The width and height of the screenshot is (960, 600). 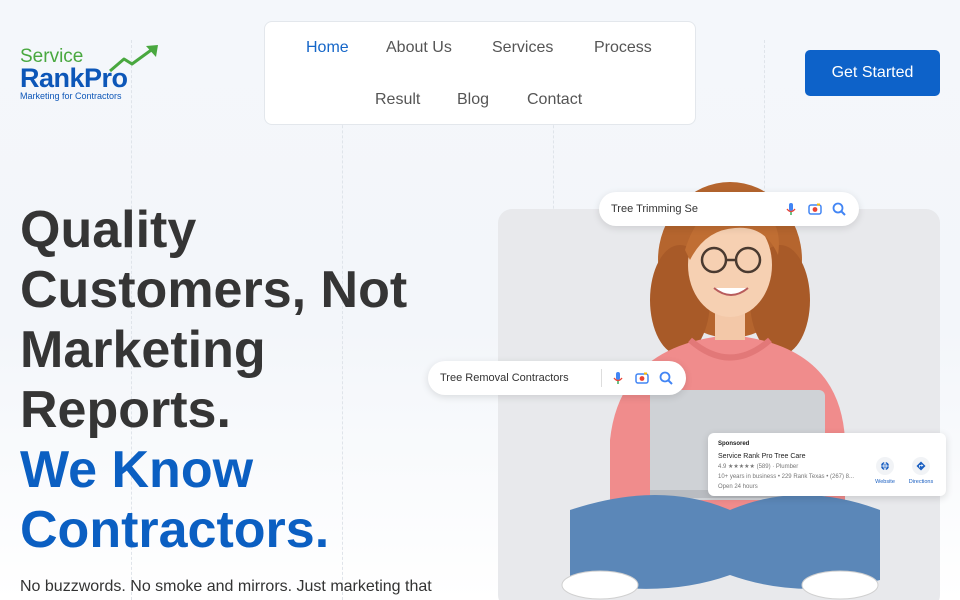 I want to click on ad-business-name: Service Rank Pro Tree Care, so click(x=762, y=456).